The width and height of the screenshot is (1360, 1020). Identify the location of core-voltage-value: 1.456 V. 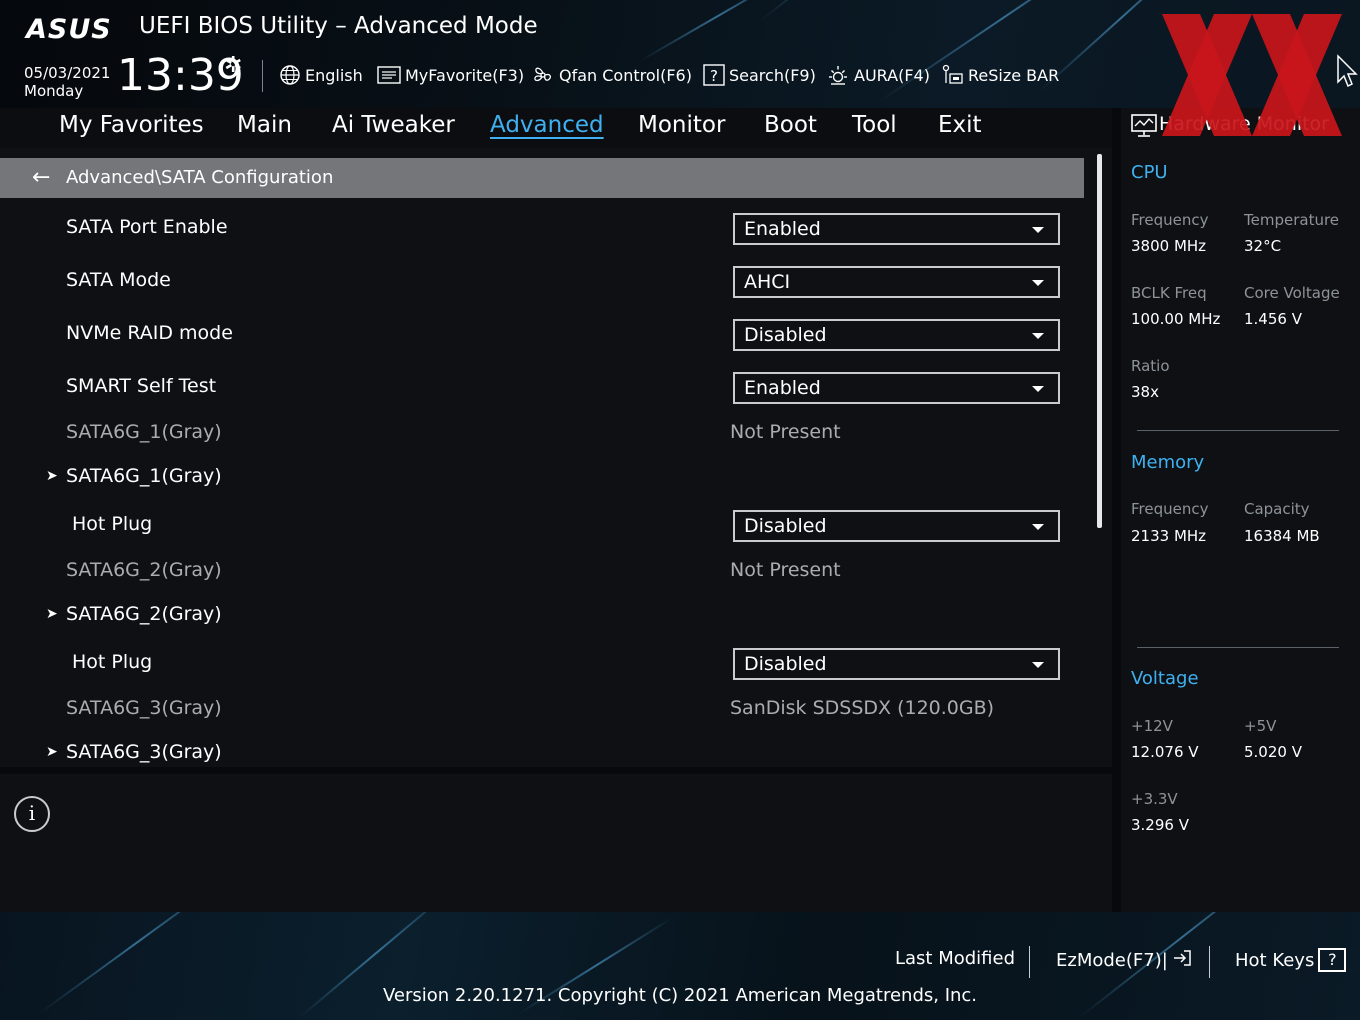
(1273, 319).